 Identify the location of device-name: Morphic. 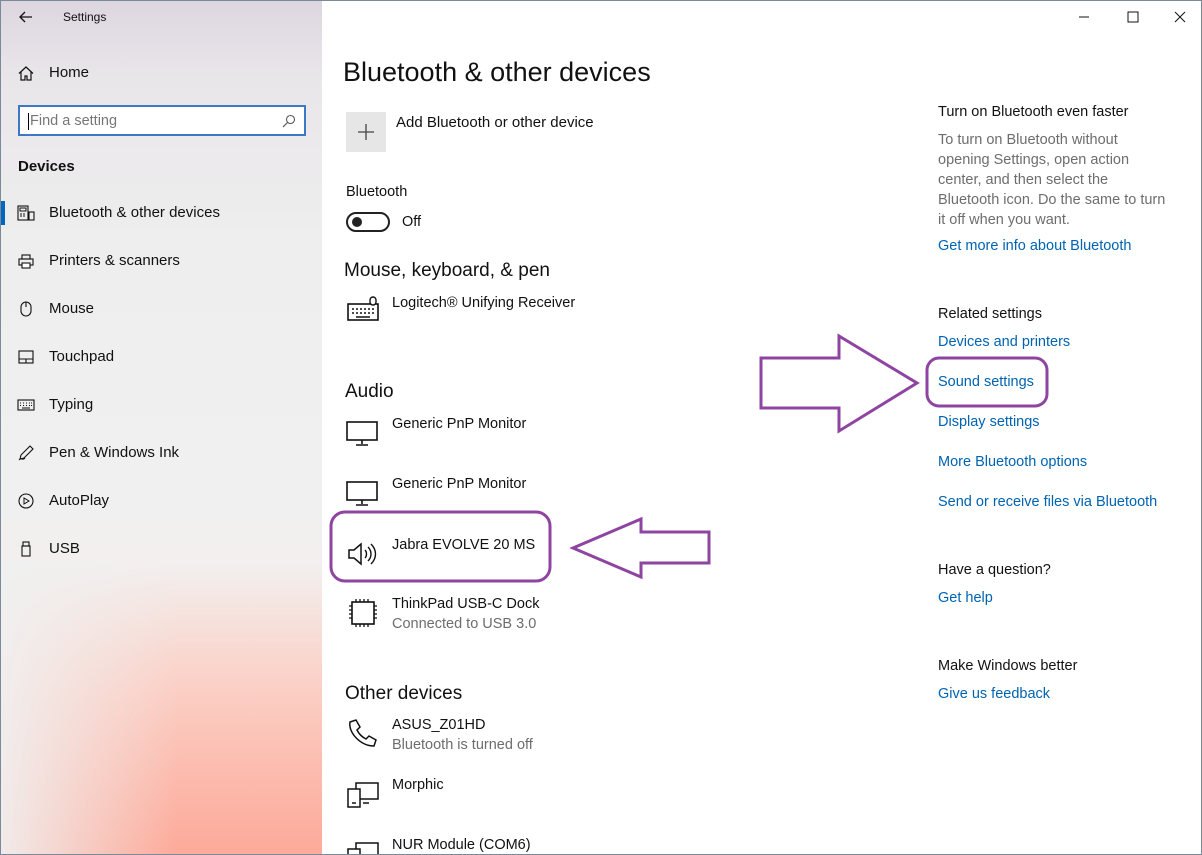
(418, 785).